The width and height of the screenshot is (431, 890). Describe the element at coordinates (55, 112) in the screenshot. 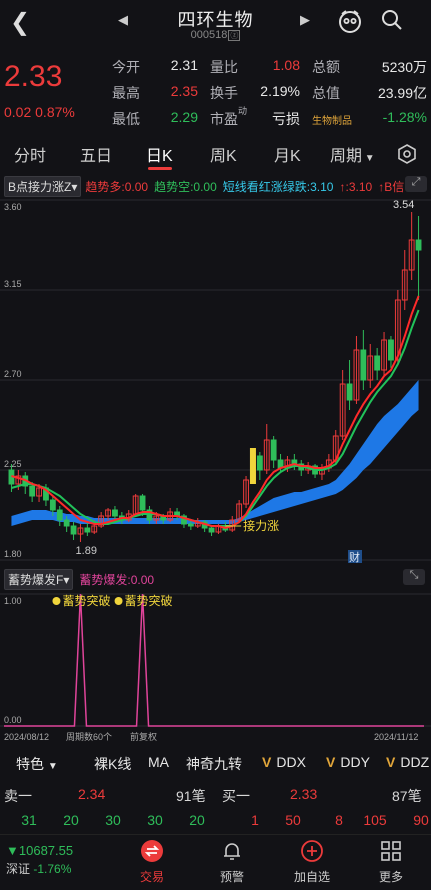

I see `change-pct: 0.87%` at that location.